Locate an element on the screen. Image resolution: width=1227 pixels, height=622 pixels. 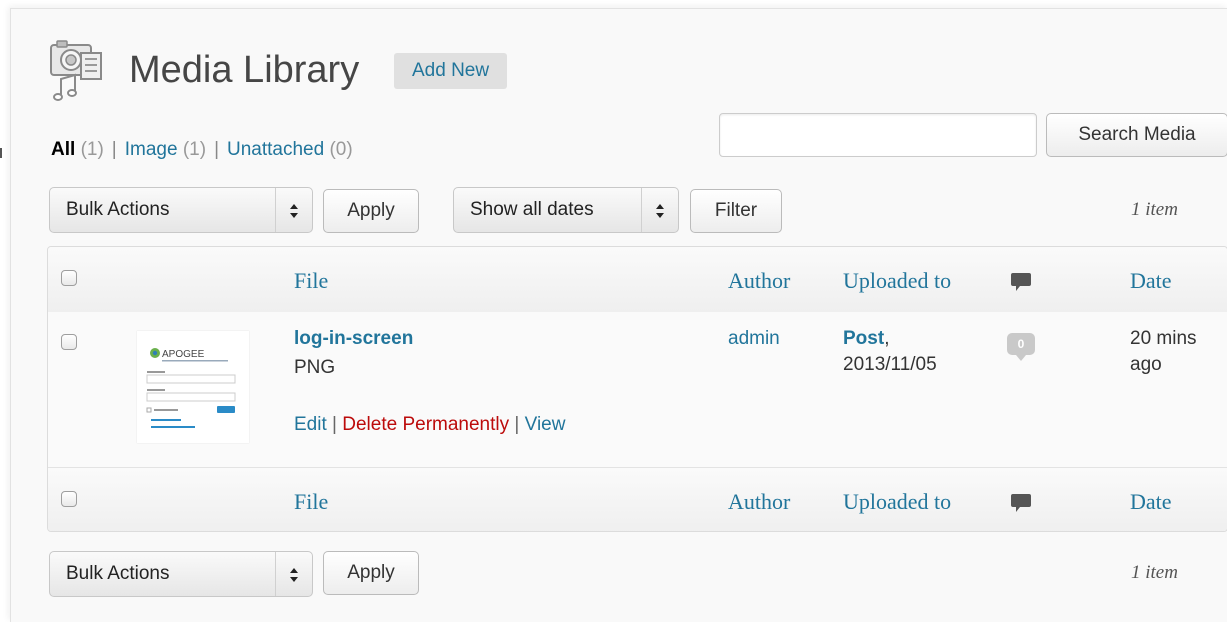
row-checkbox is located at coordinates (69, 342).